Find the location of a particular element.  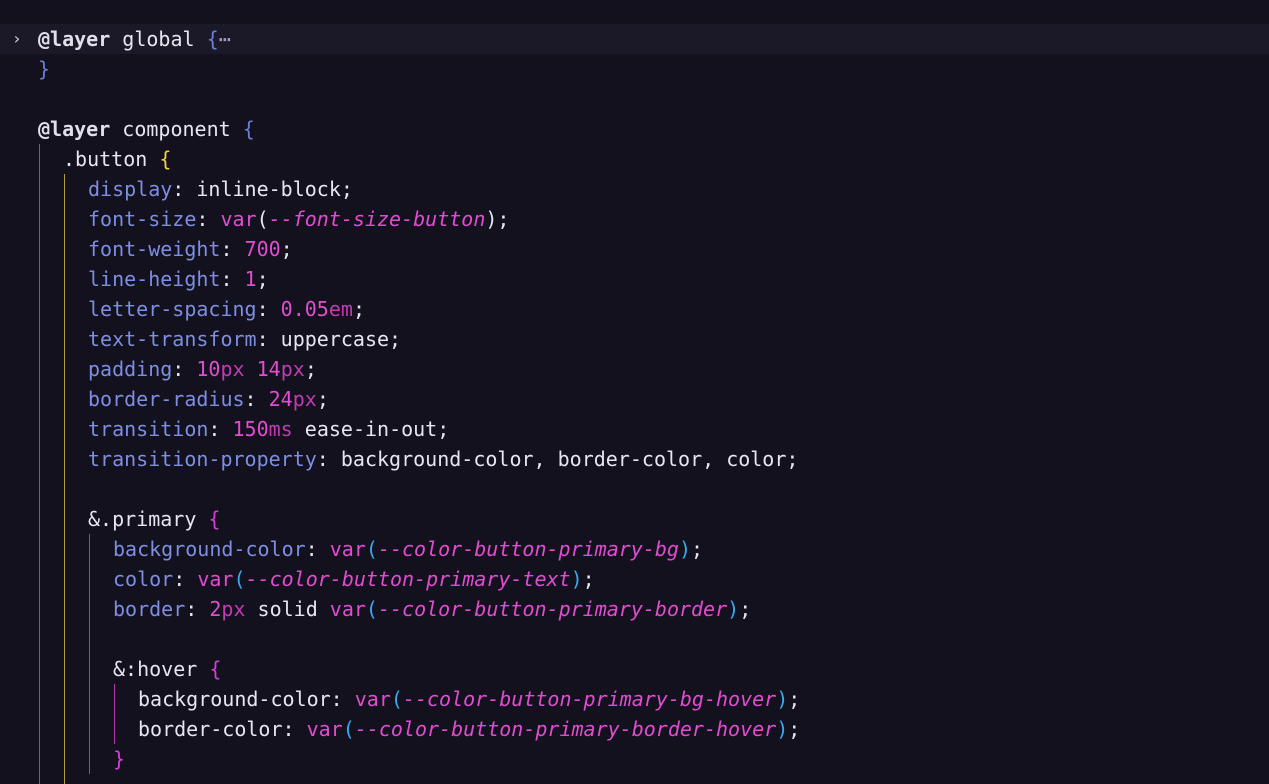

code-line: transition: 150ms ease-in-out; is located at coordinates (634, 429).